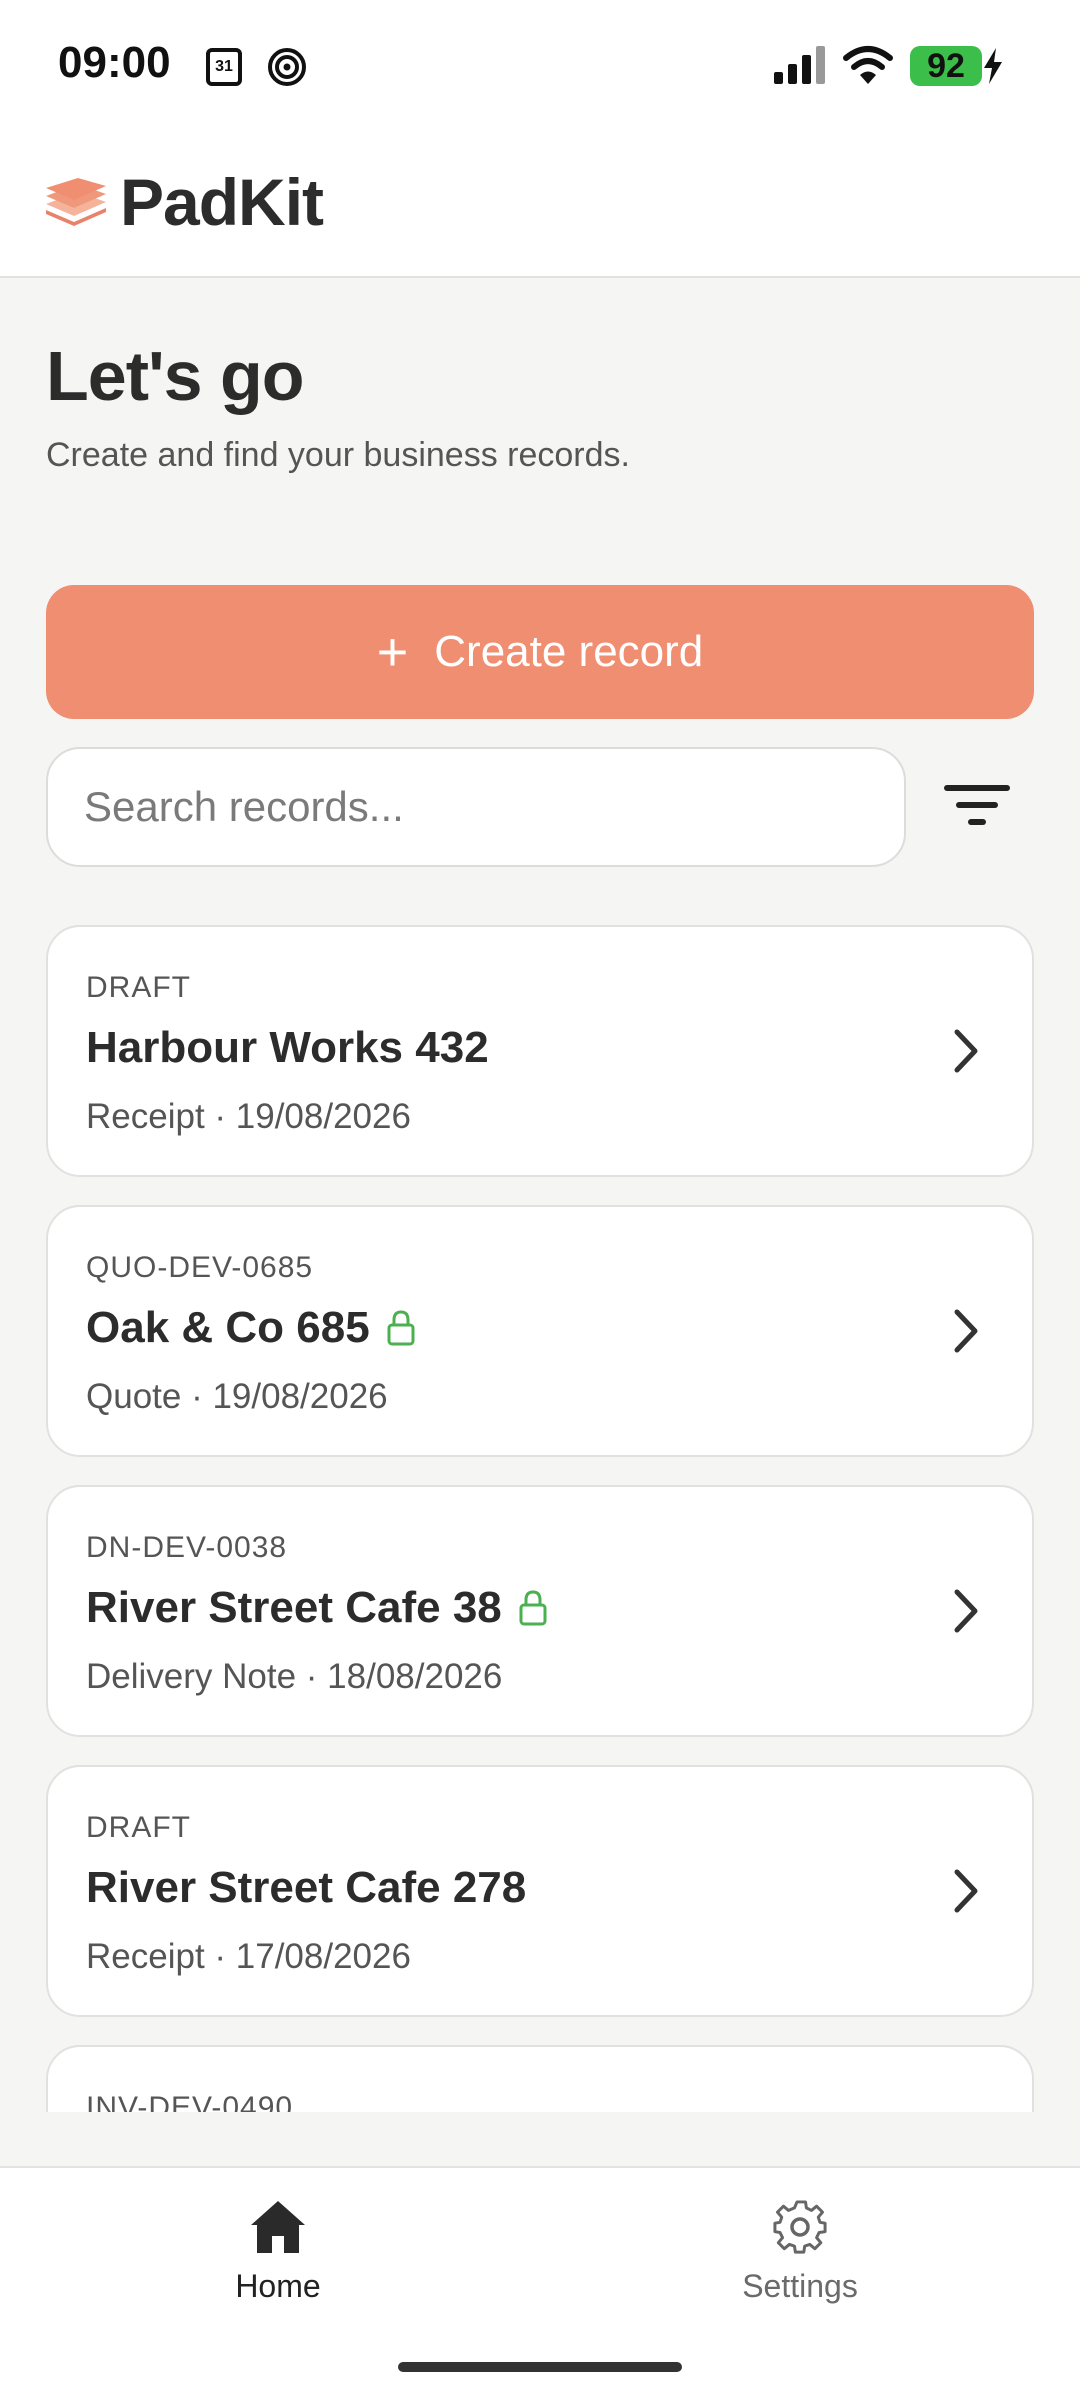 The height and width of the screenshot is (2400, 1080). Describe the element at coordinates (540, 205) in the screenshot. I see `app-header: PadKit` at that location.